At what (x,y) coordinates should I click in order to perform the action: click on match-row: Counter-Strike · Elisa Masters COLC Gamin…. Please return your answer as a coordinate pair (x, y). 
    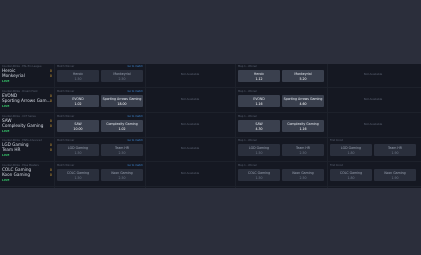
    Looking at the image, I should click on (210, 175).